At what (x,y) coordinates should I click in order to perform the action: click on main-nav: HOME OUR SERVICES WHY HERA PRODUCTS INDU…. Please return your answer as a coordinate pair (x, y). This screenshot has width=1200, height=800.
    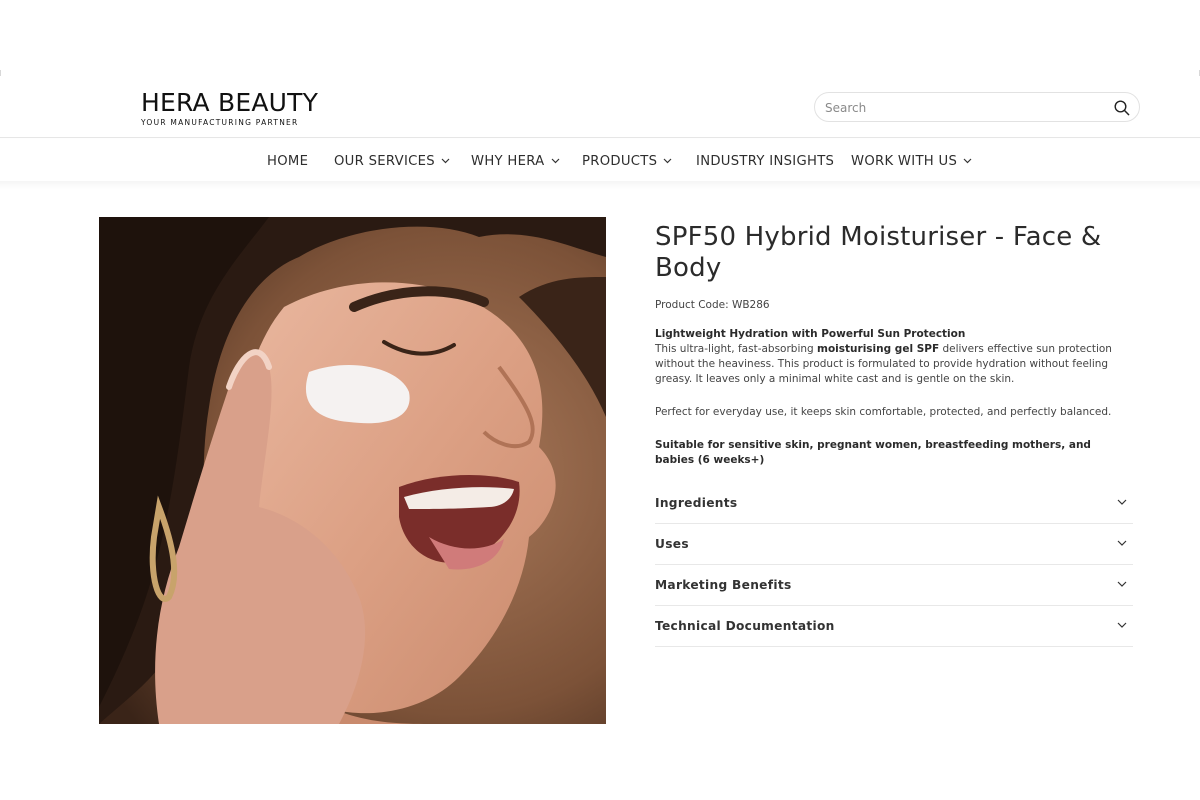
    Looking at the image, I should click on (600, 160).